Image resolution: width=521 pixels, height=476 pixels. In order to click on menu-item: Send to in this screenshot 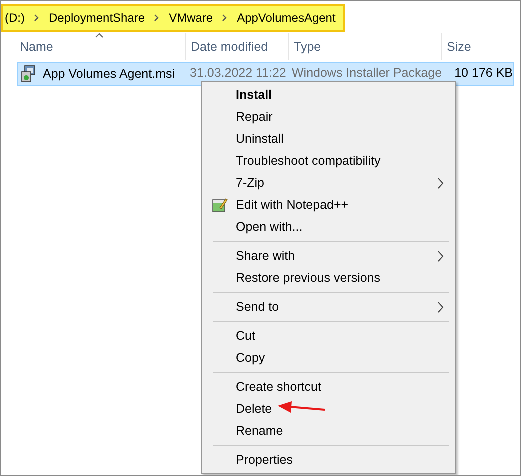, I will do `click(328, 307)`.